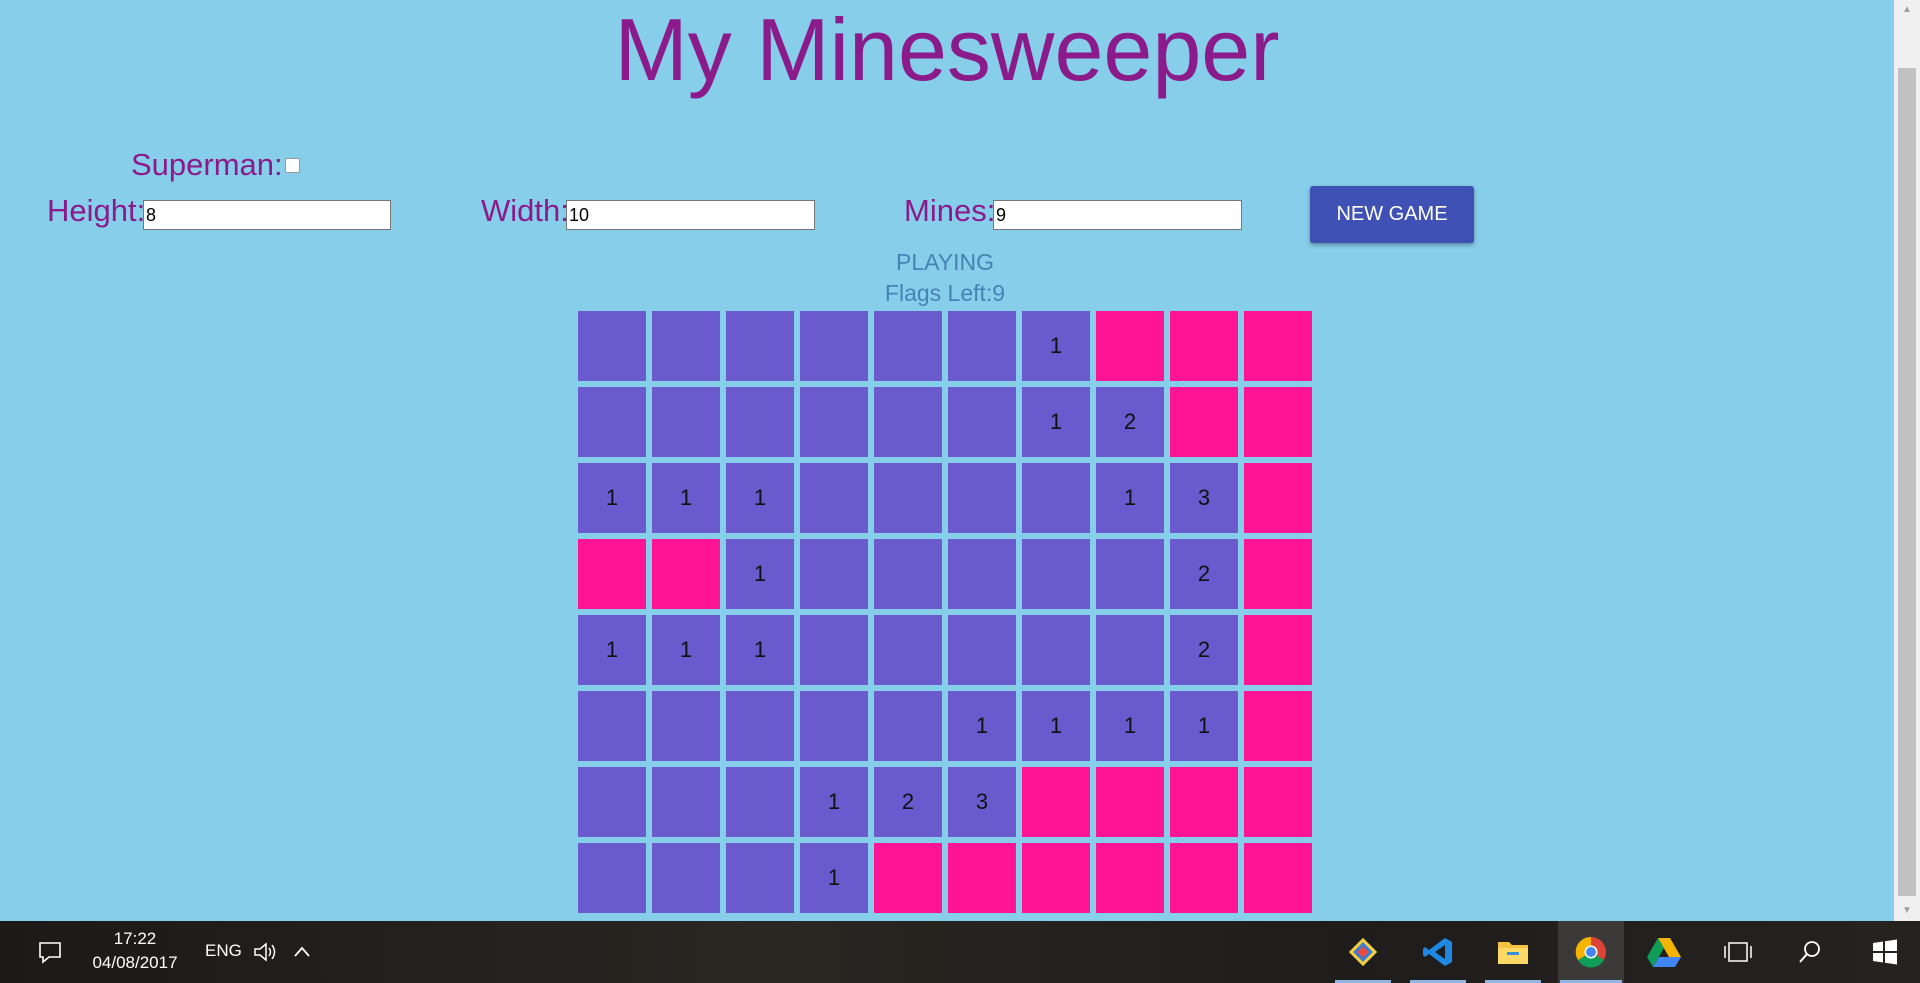 The image size is (1920, 983). Describe the element at coordinates (1664, 952) in the screenshot. I see `google-drive-icon` at that location.